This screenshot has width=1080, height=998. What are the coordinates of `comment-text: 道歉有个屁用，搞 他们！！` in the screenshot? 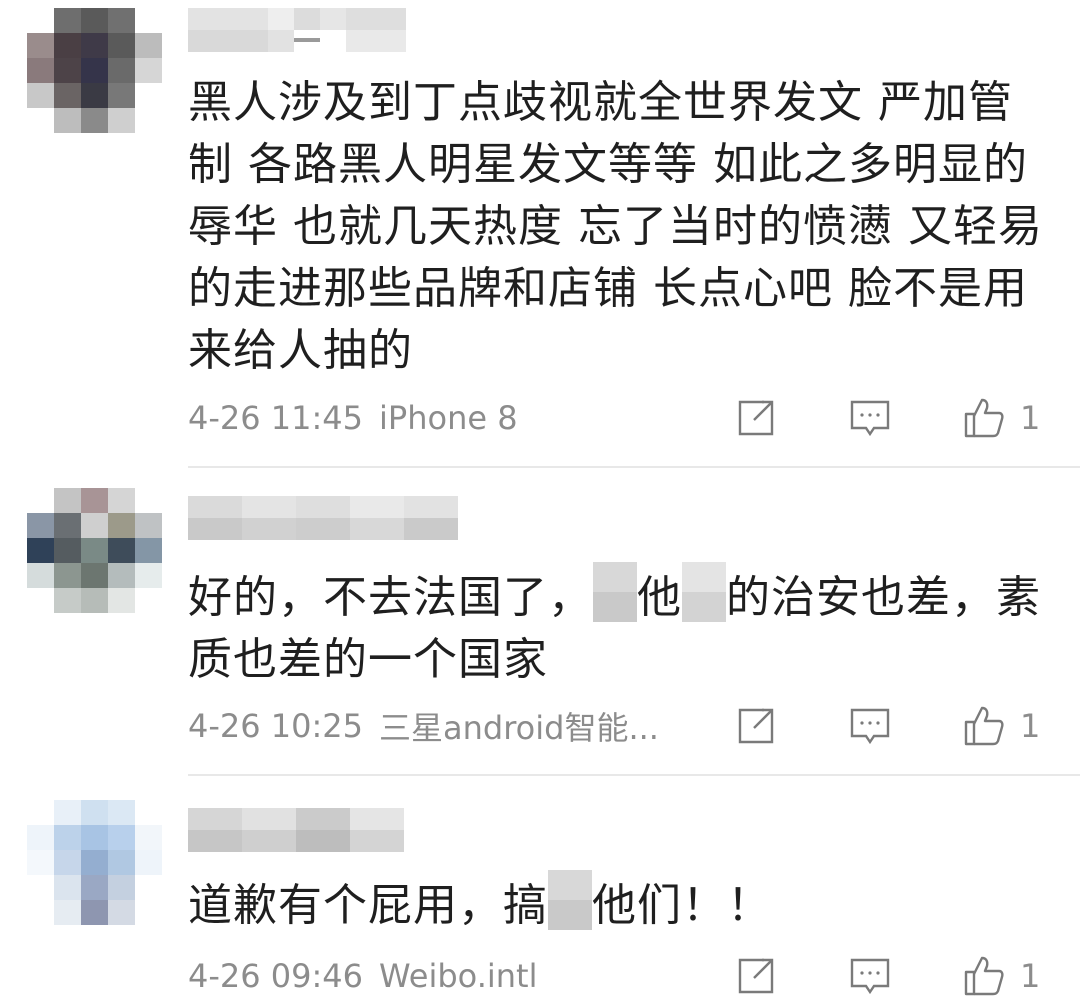 It's located at (618, 903).